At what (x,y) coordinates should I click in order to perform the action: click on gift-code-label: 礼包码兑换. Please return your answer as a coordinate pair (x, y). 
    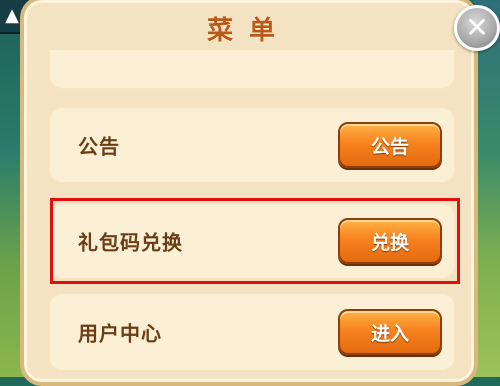
    Looking at the image, I should click on (130, 242).